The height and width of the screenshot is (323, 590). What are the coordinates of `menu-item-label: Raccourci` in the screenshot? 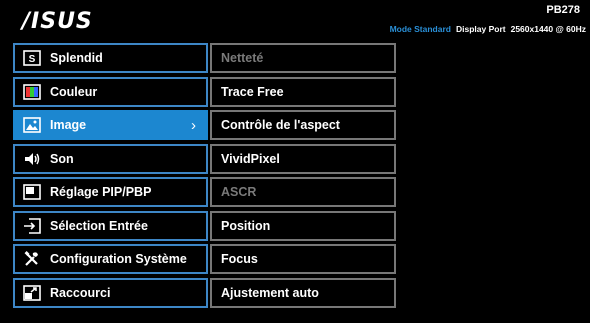 It's located at (80, 292).